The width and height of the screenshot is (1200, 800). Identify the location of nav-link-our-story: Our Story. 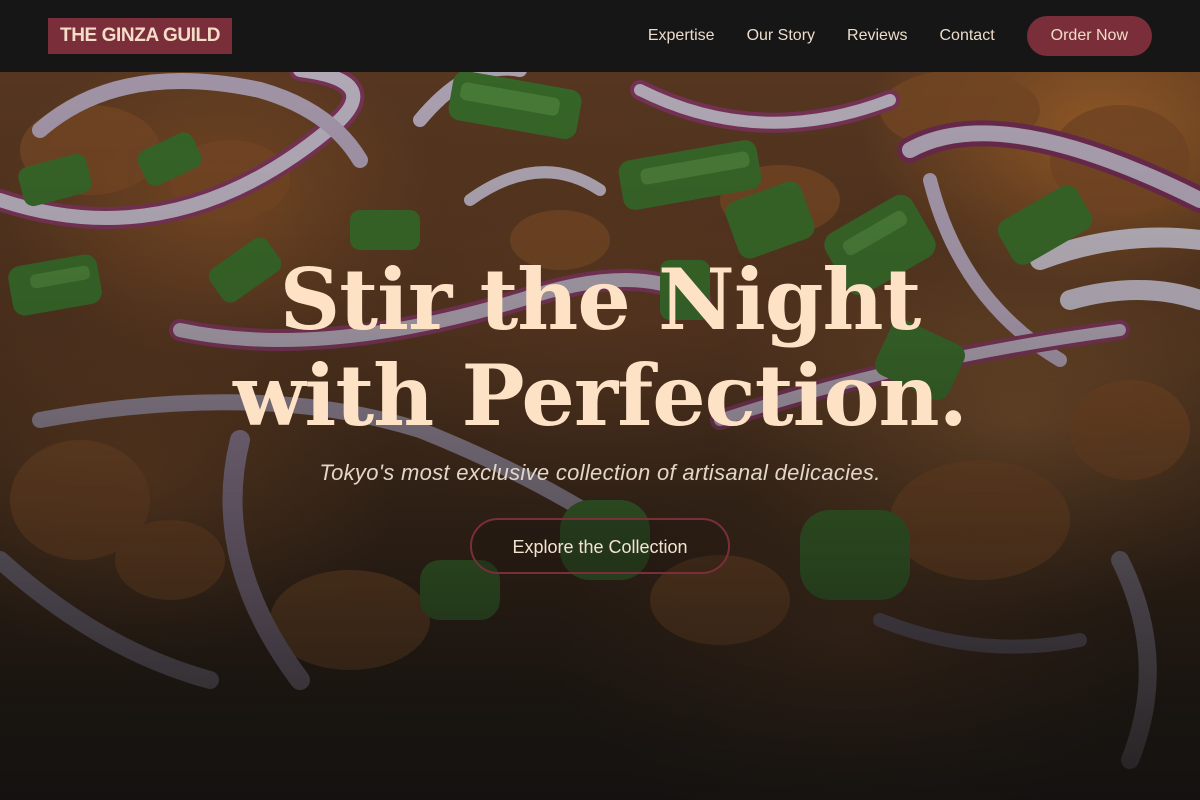
(781, 36).